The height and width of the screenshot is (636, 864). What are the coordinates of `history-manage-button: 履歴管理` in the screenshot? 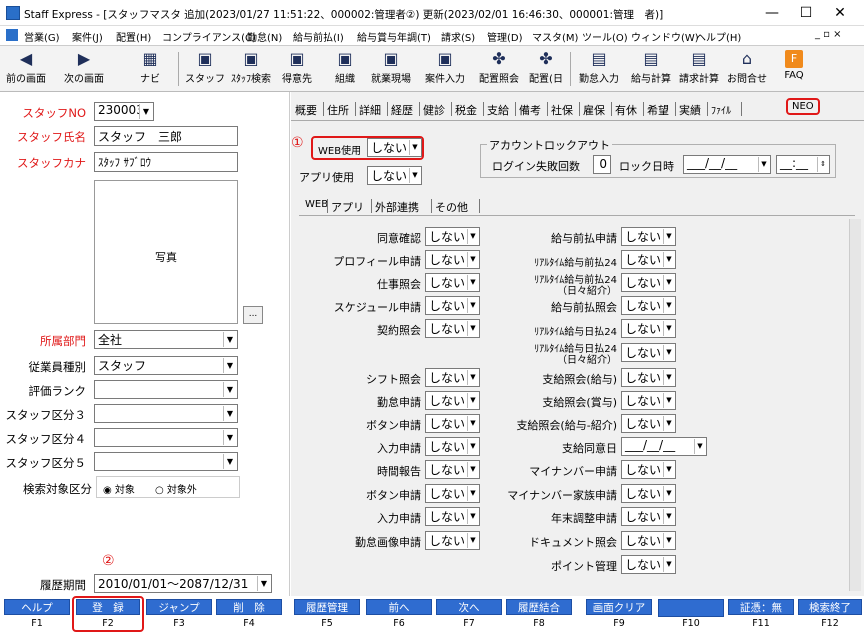 It's located at (327, 607).